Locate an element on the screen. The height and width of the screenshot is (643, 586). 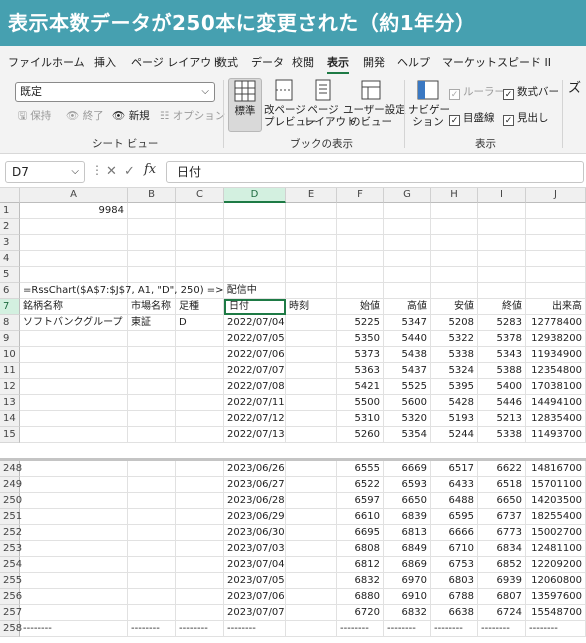
row-header: 253 is located at coordinates (11, 549).